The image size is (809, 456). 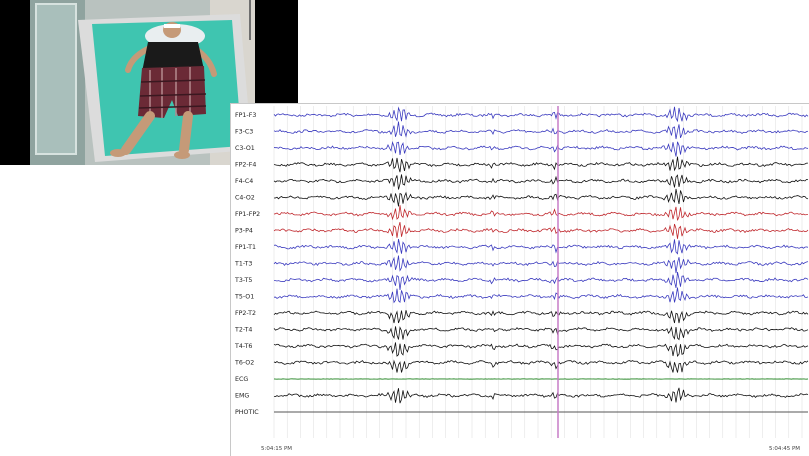 I want to click on channel-label: PHOTIC, so click(x=247, y=412).